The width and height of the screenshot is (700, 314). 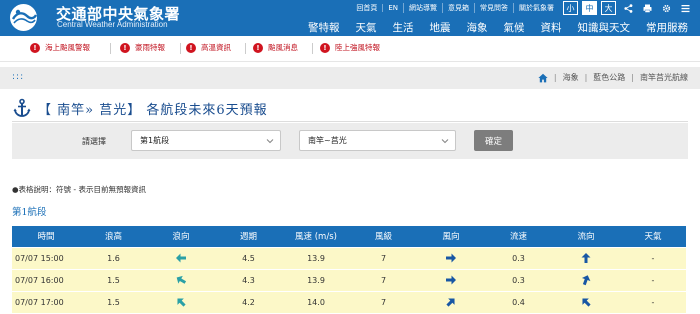 I want to click on page-title-row: 【 南竿» 莒光】 各航段未來6天預報, so click(x=140, y=108).